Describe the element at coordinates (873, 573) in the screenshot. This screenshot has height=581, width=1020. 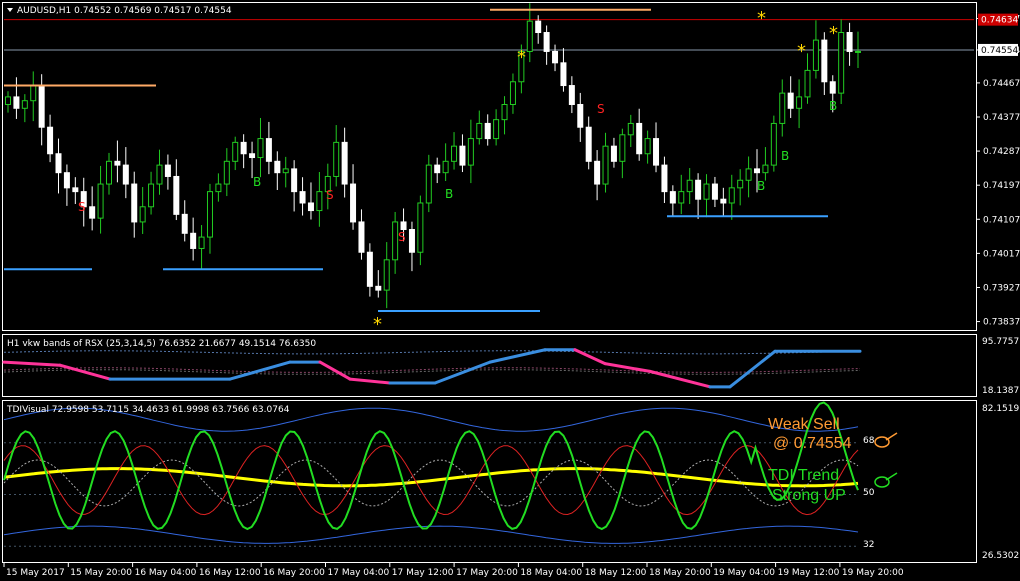
I see `time-tick-label: 19 May 20:00` at that location.